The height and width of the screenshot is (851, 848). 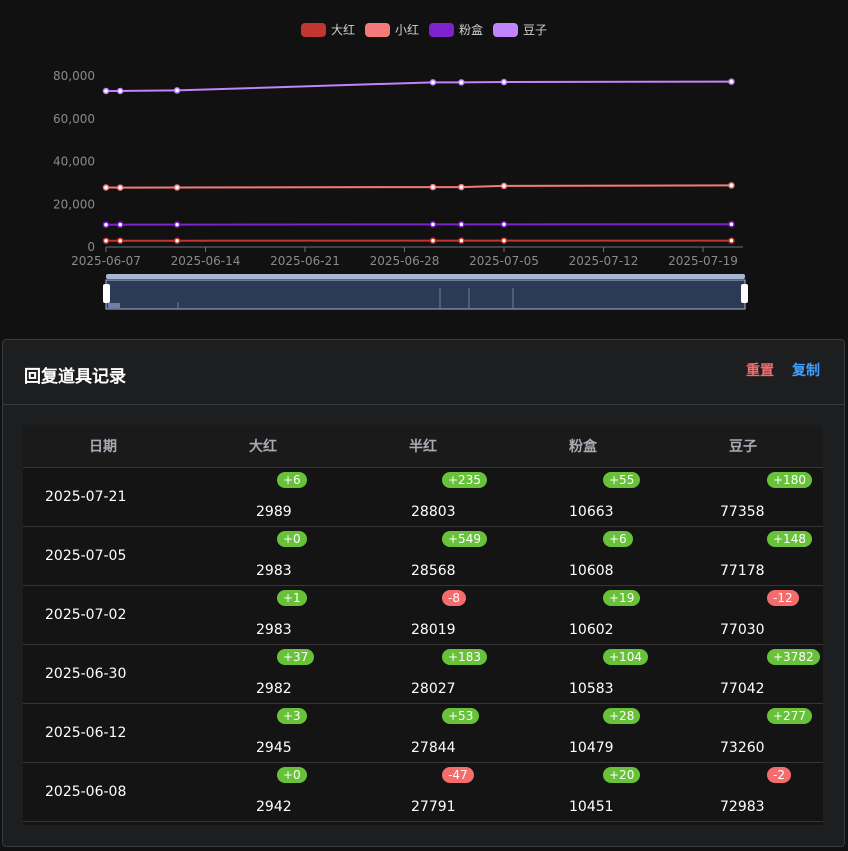 I want to click on column-header-douzi: 豆子, so click(x=743, y=446).